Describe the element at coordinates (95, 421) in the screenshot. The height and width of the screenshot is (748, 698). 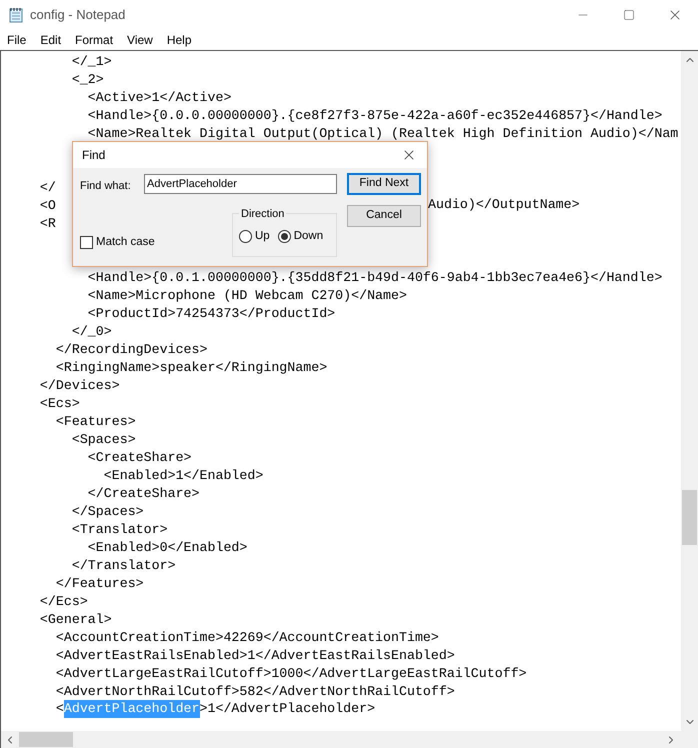
I see `code-line: <Features>` at that location.